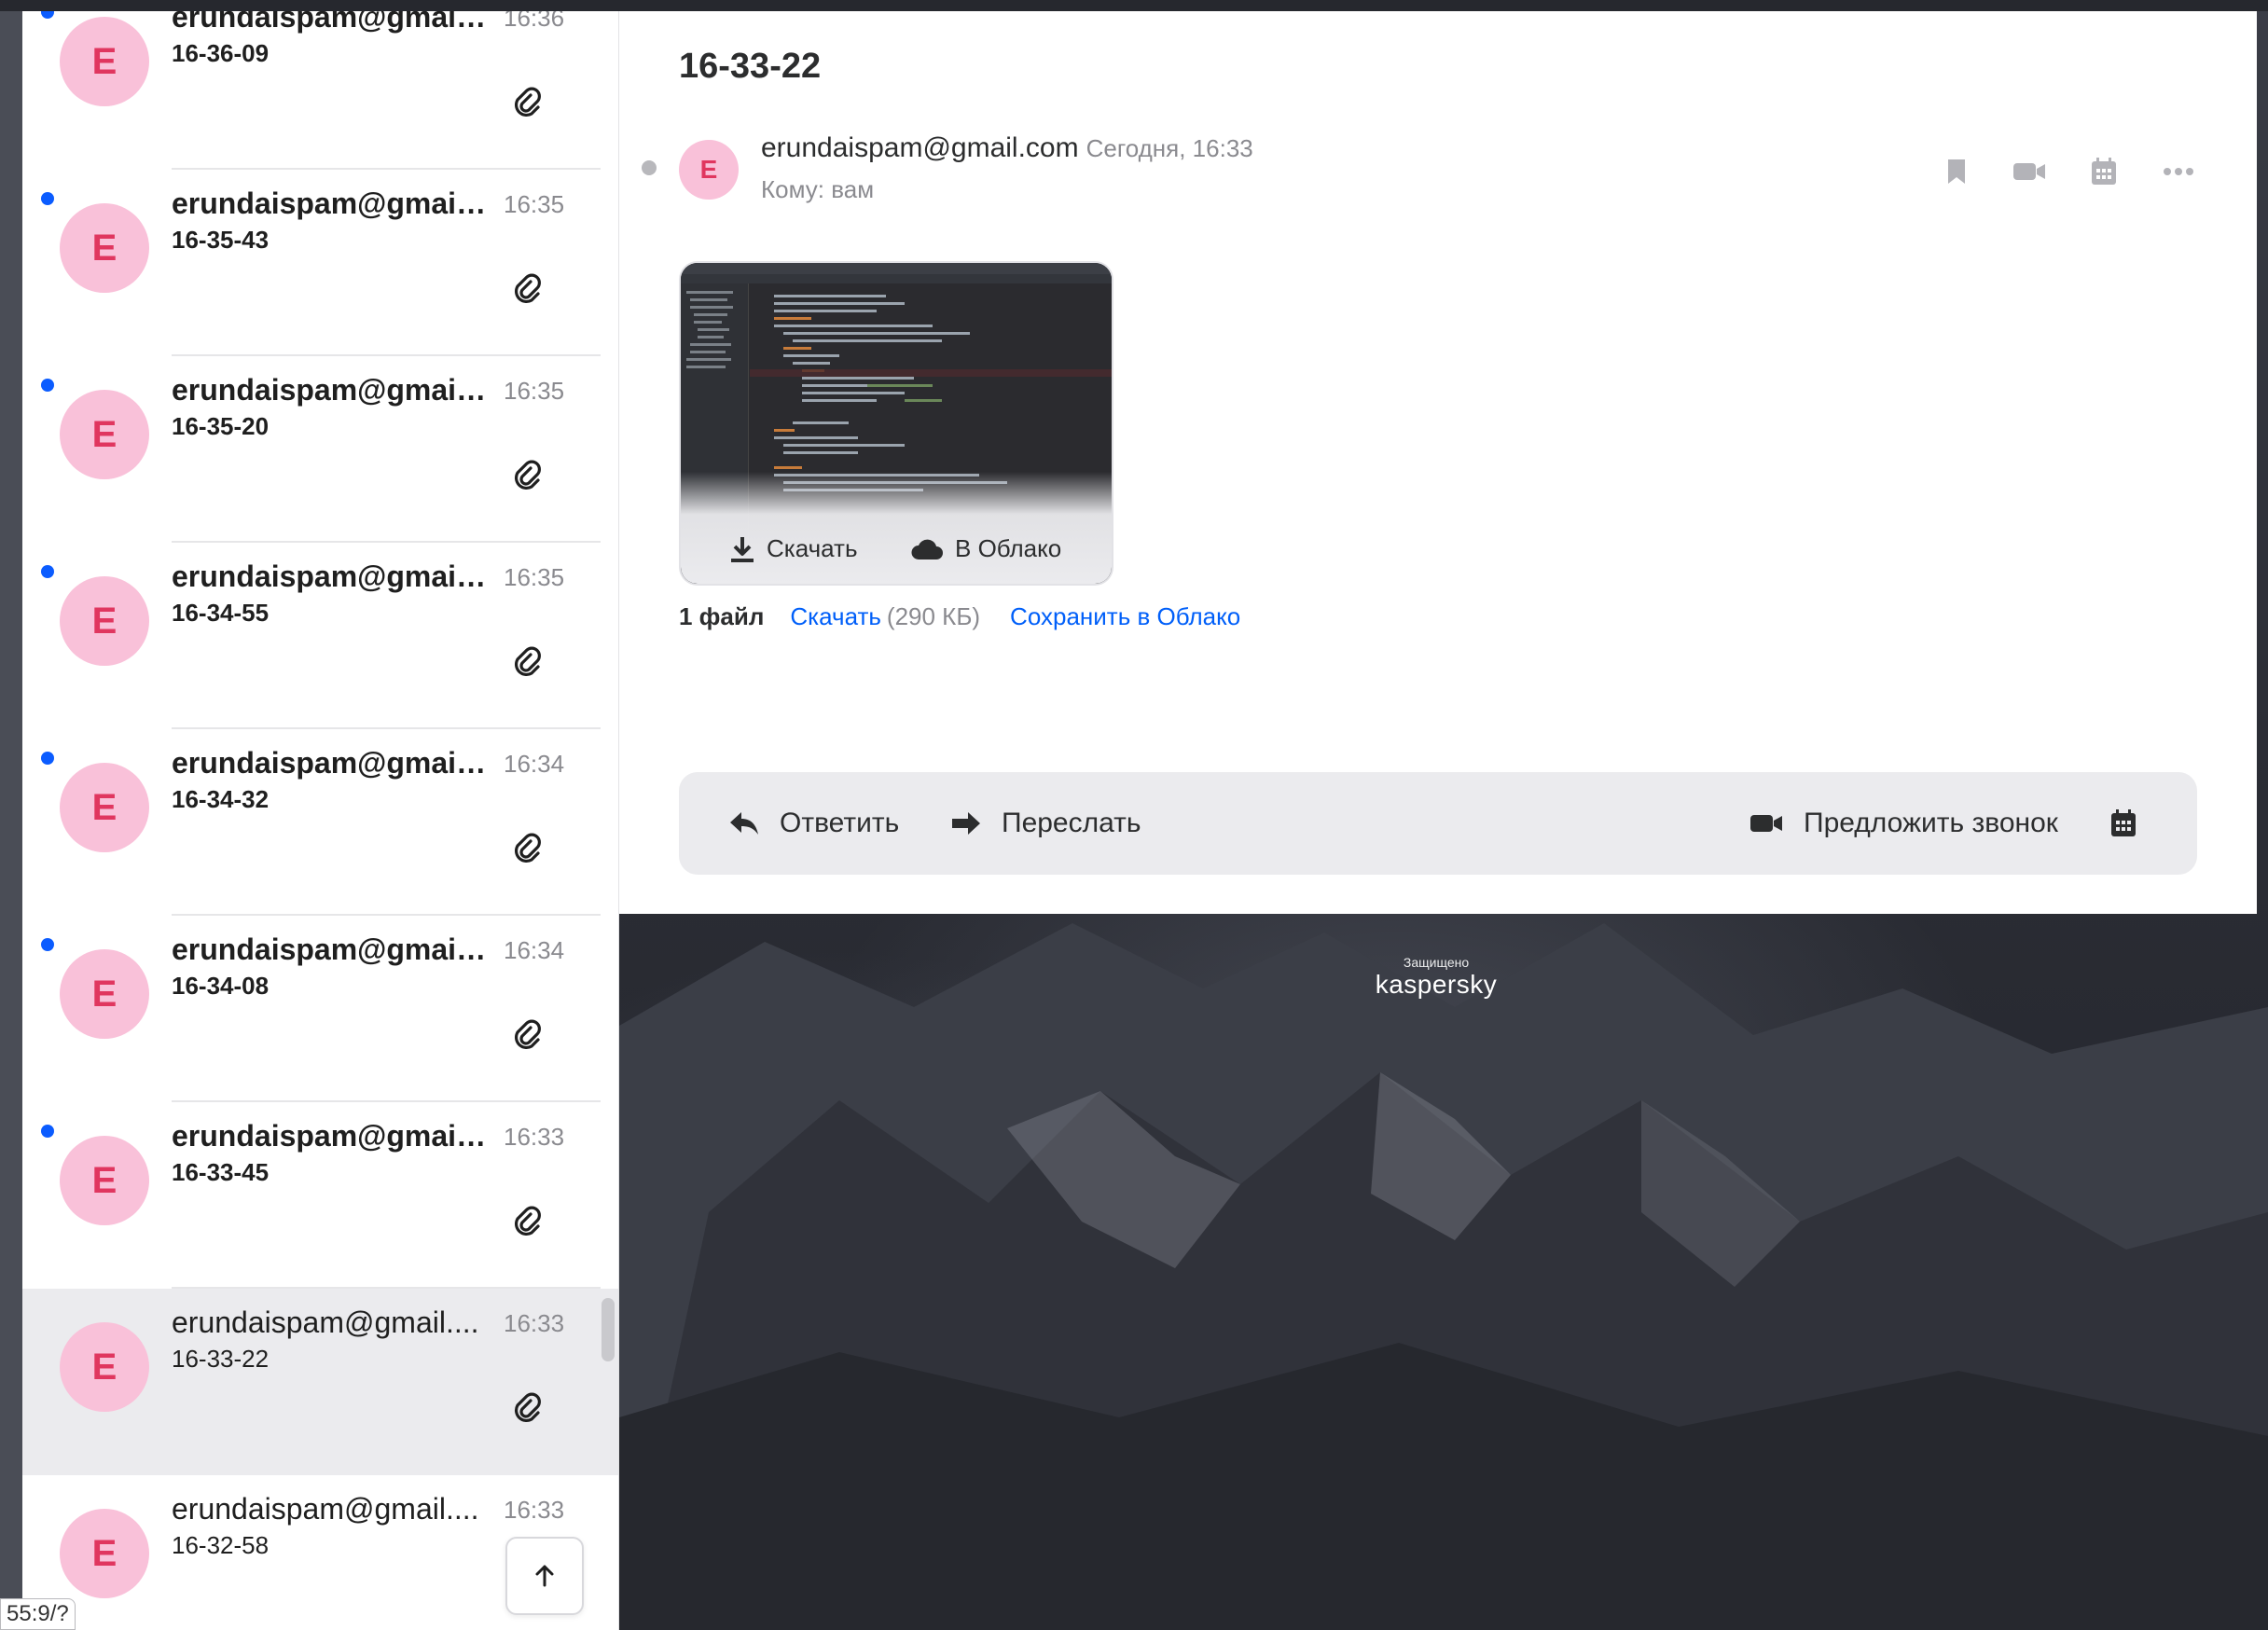  Describe the element at coordinates (1169, 148) in the screenshot. I see `message-date: Сегодня, 16:33` at that location.